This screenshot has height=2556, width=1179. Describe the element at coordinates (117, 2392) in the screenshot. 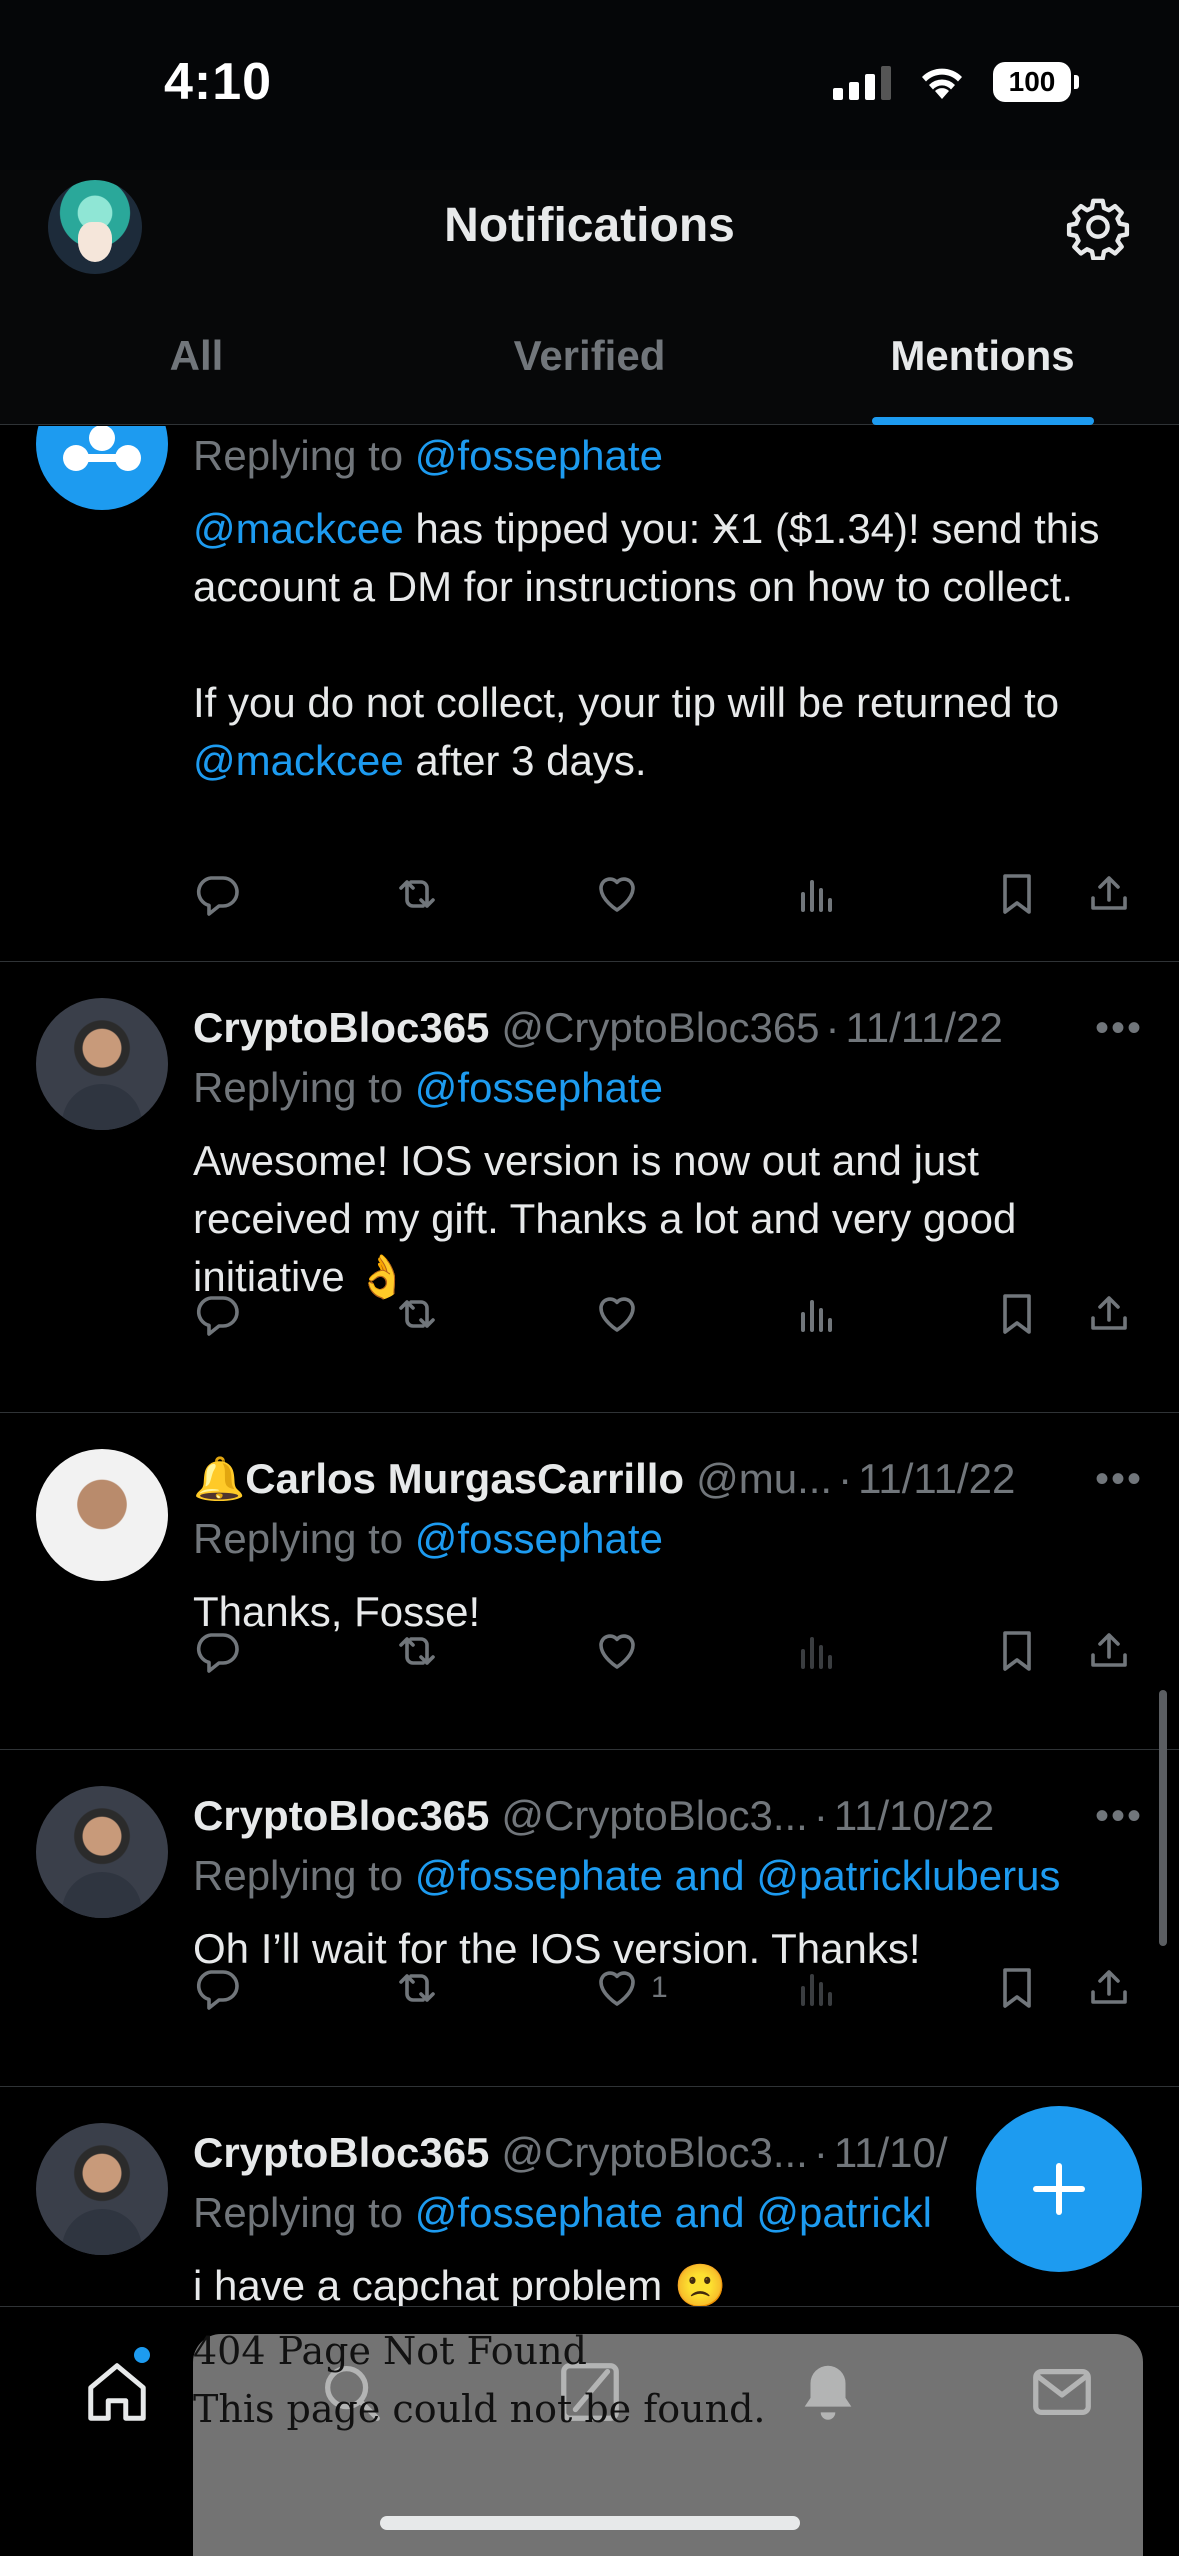

I see `home-icon` at that location.